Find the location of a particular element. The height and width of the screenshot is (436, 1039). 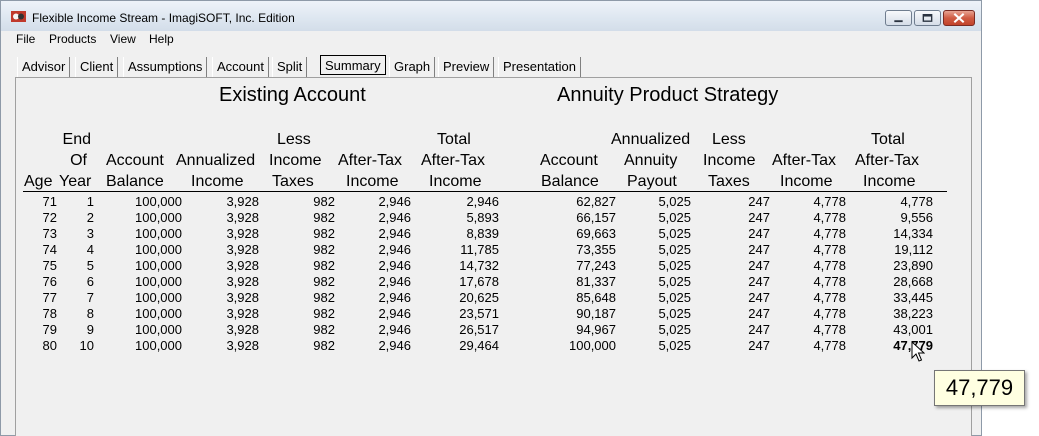

cell-year: 4 is located at coordinates (90, 249).